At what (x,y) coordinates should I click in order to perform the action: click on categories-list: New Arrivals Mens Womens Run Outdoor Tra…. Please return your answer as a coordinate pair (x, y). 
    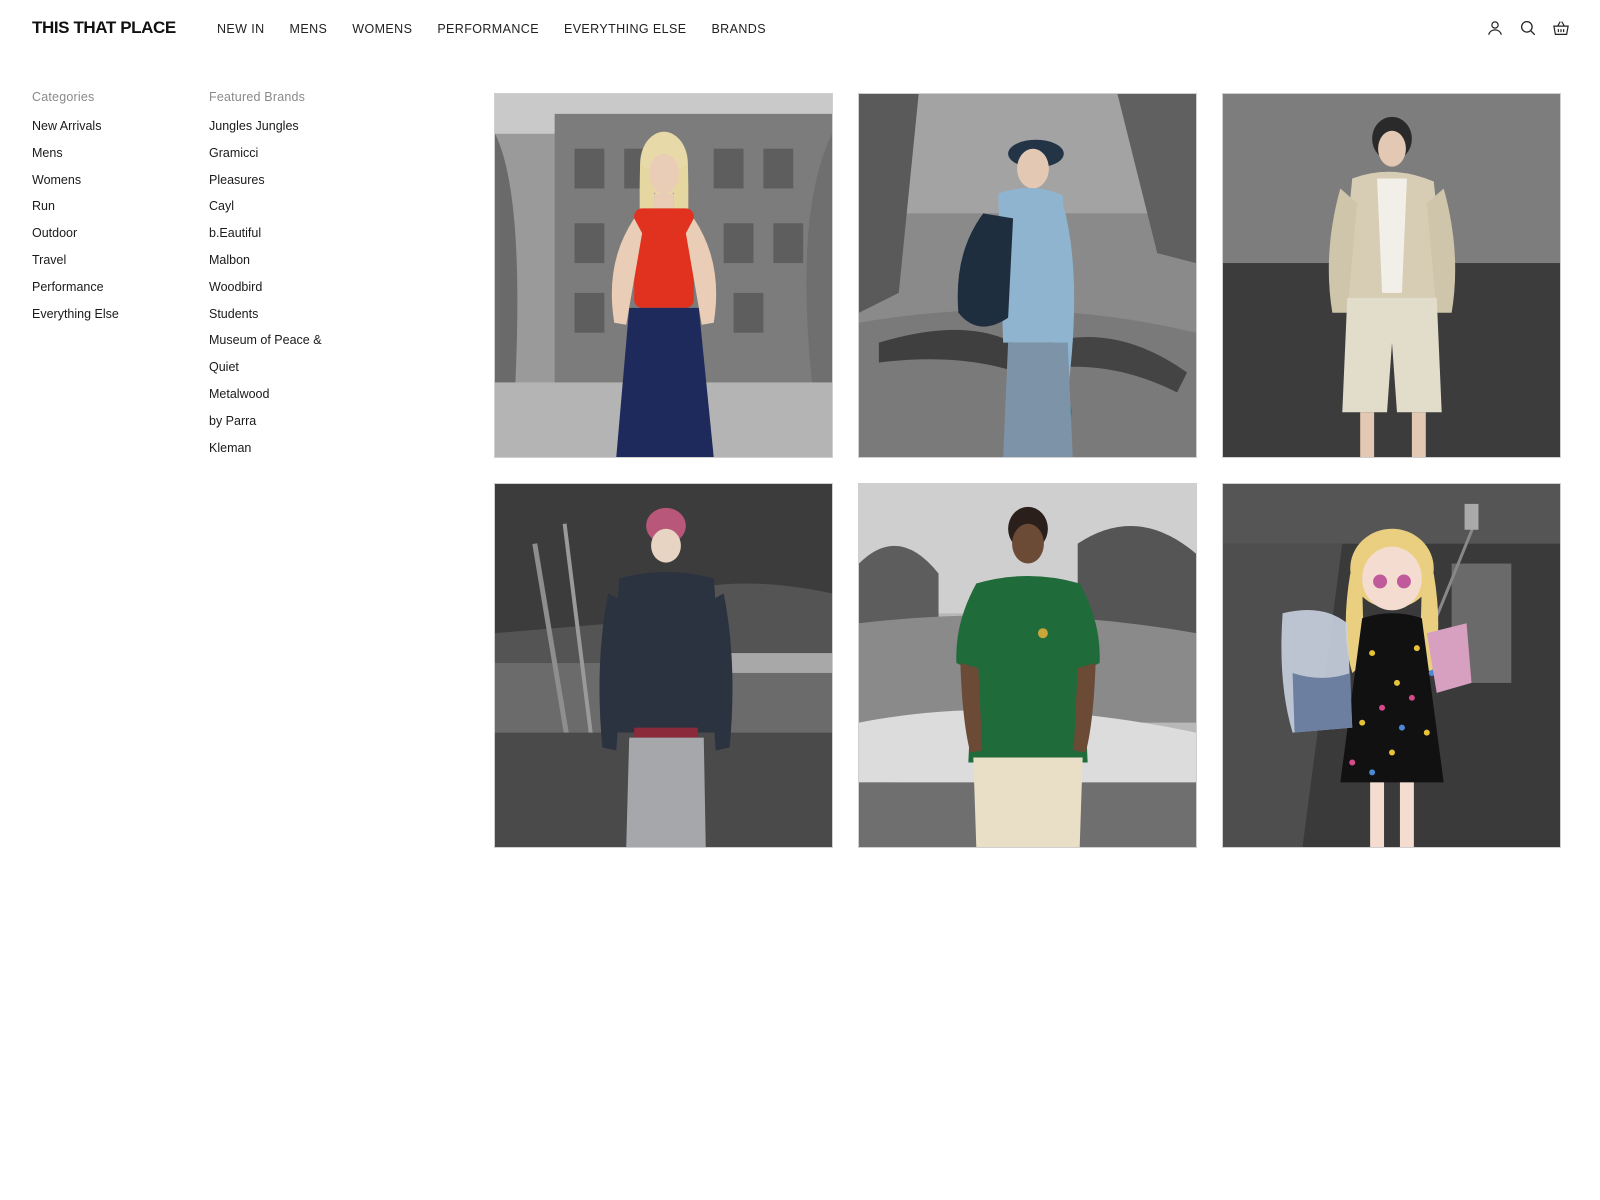
    Looking at the image, I should click on (112, 226).